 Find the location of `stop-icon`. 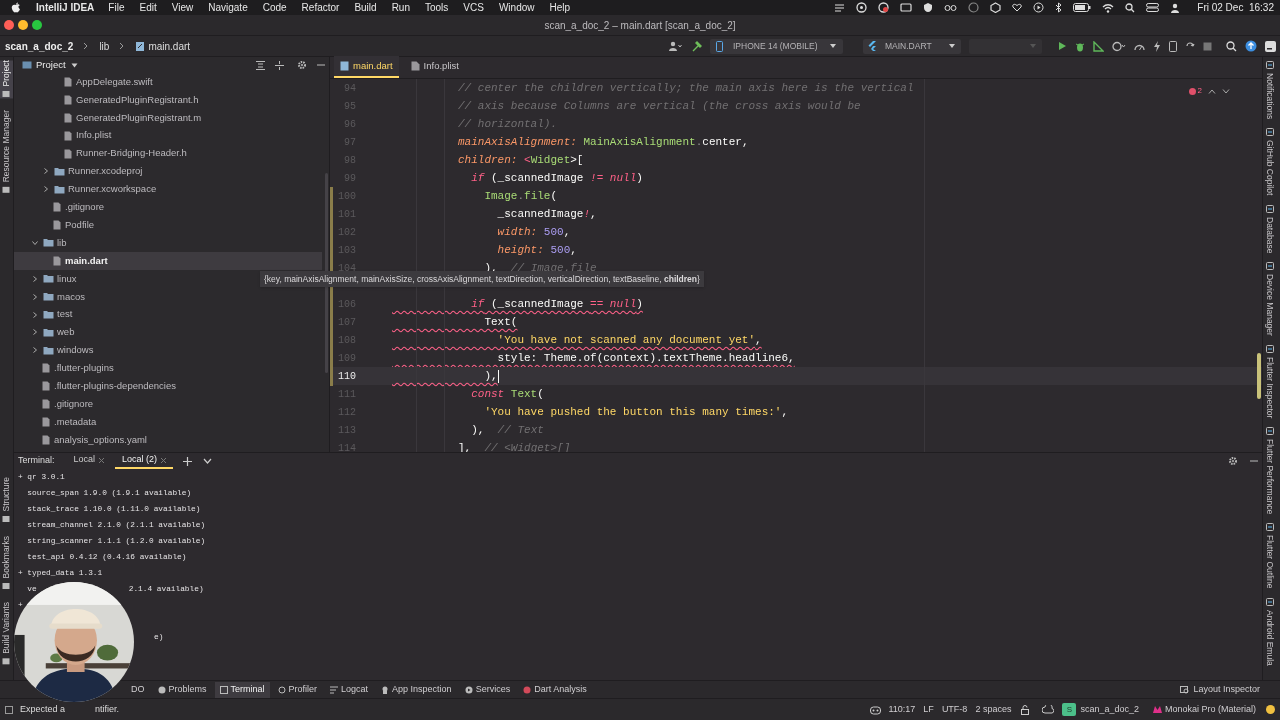

stop-icon is located at coordinates (1207, 46).